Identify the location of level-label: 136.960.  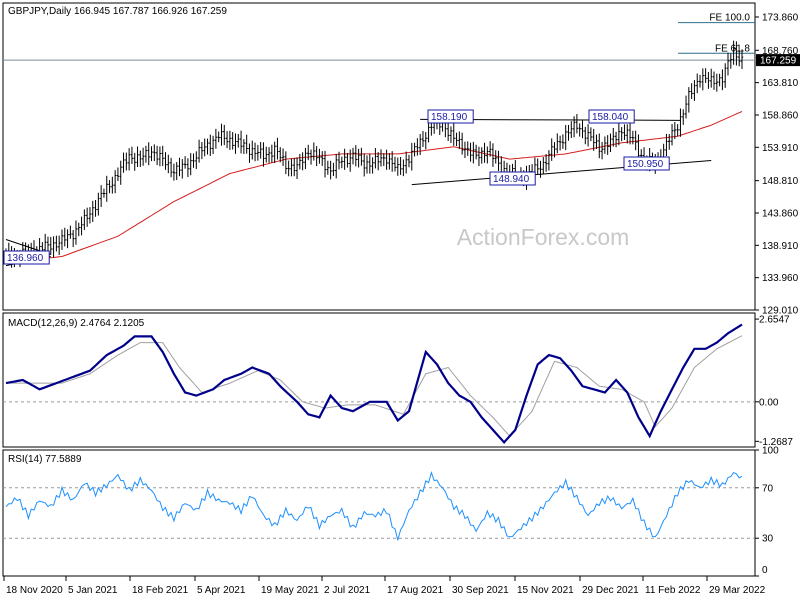
(25, 258).